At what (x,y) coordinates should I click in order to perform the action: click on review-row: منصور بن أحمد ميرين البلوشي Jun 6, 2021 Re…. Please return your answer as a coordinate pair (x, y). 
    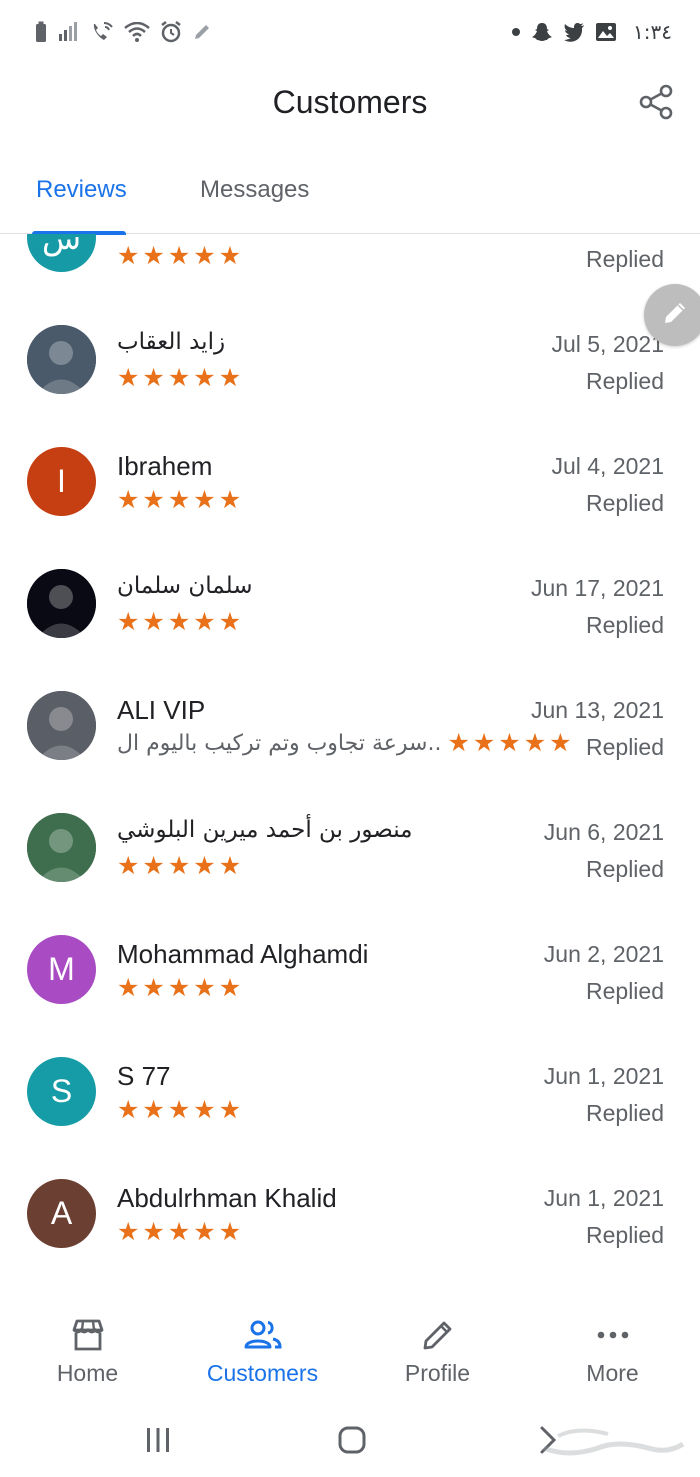
    Looking at the image, I should click on (350, 864).